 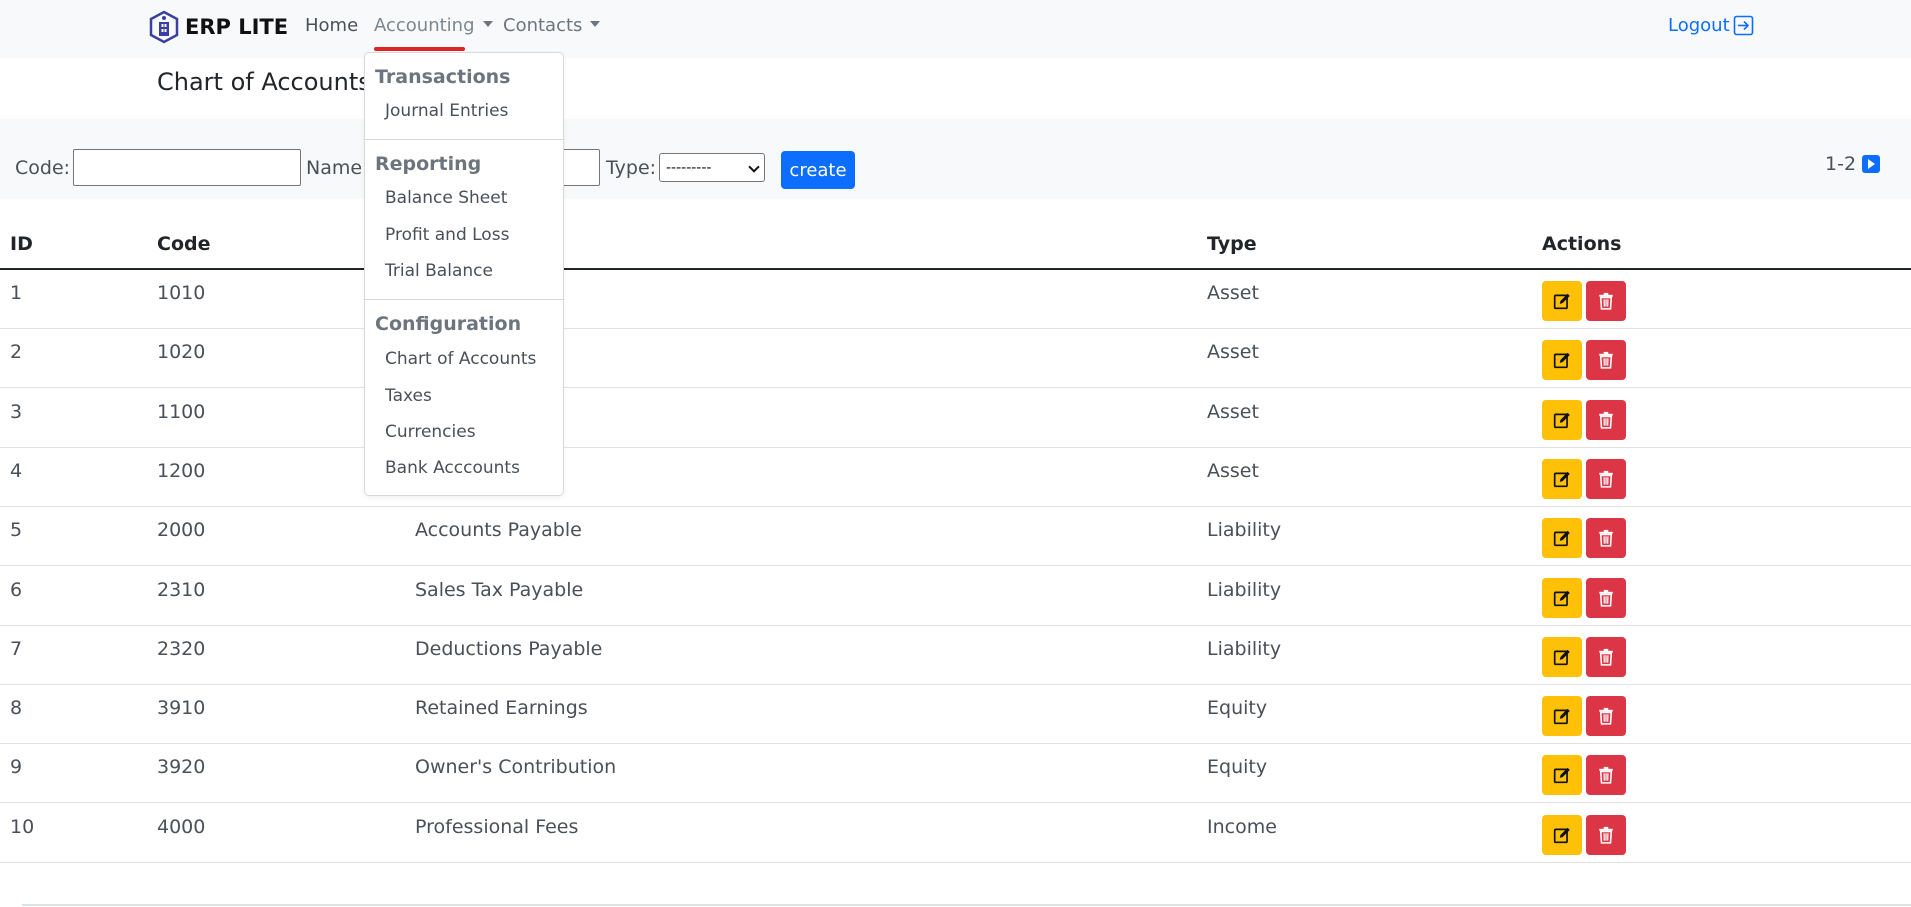 I want to click on dropdown-header-configuration: Configuration, so click(x=448, y=324).